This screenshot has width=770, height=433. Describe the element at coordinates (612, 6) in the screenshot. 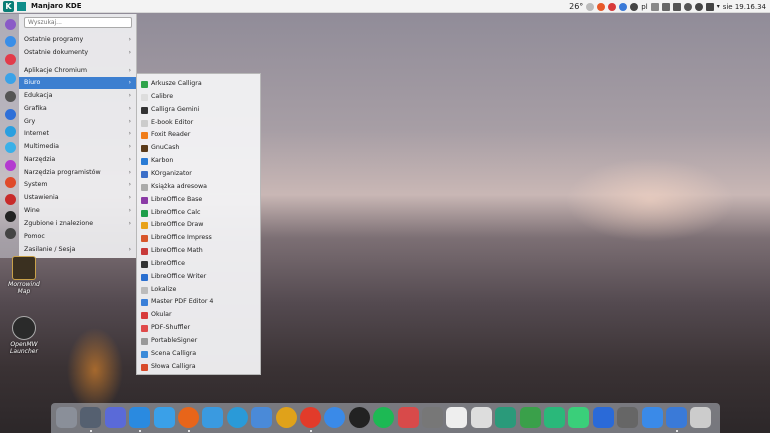

I see `notification-icon` at that location.